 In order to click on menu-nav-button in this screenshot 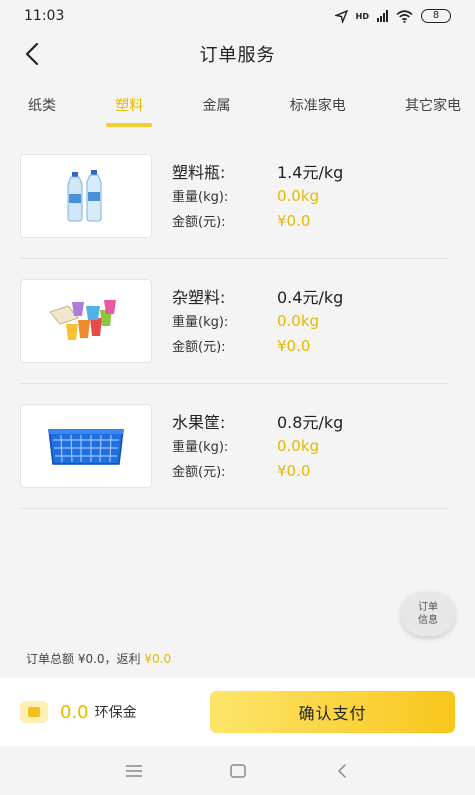, I will do `click(134, 771)`.